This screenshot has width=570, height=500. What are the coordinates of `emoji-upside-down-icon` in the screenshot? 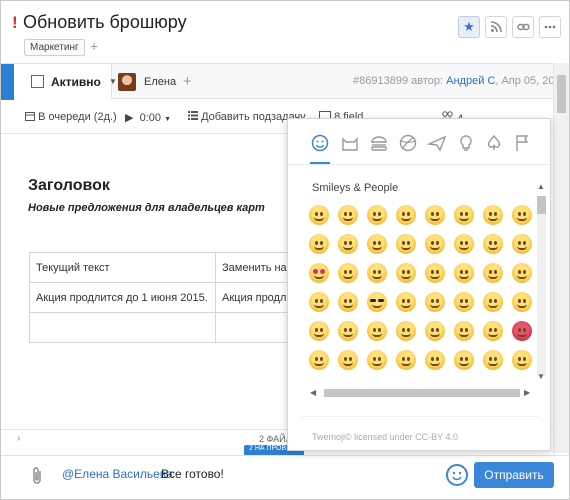 It's located at (435, 244).